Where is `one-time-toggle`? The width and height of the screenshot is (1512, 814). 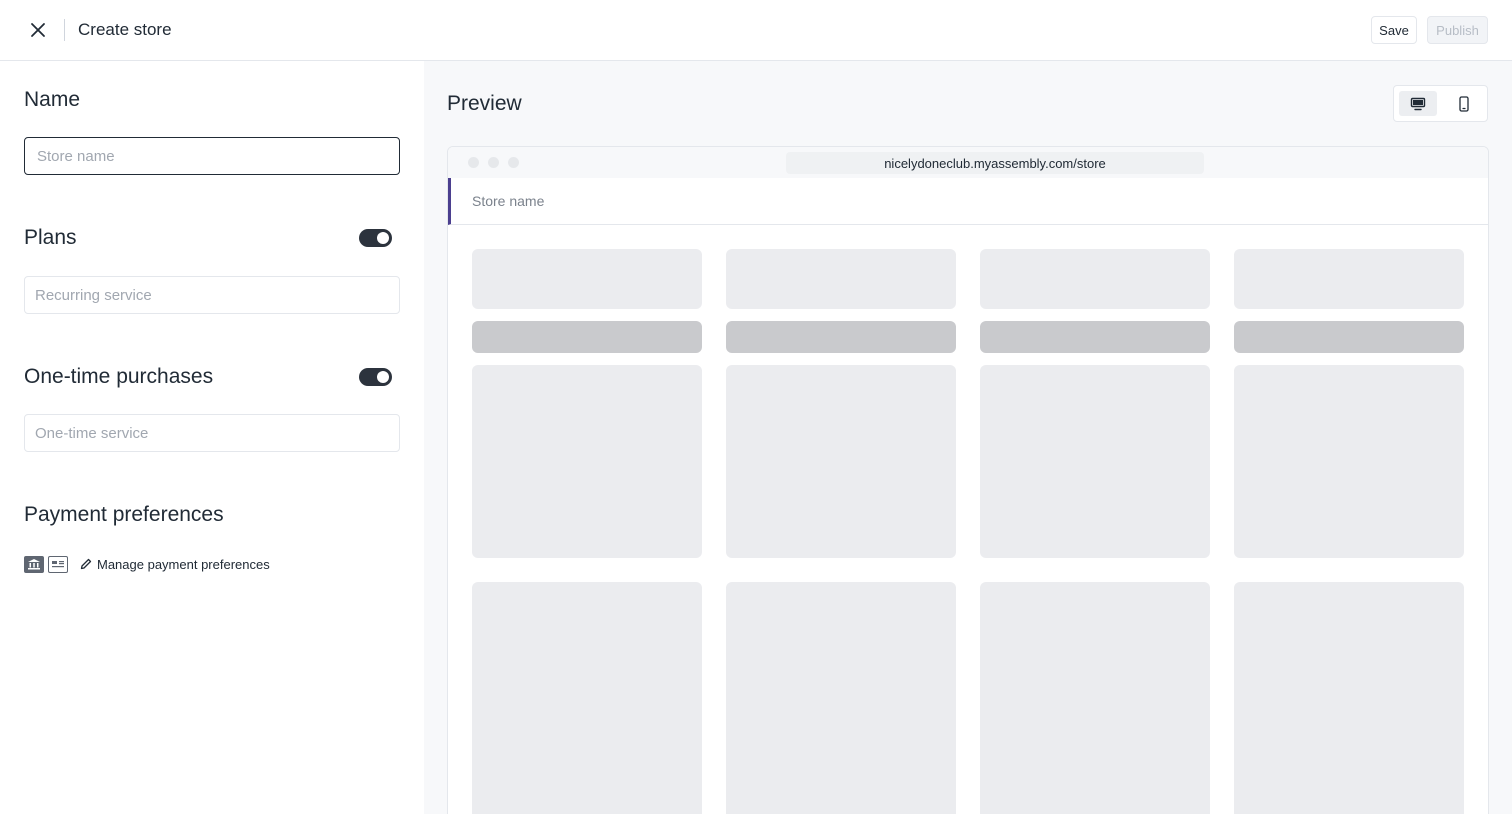
one-time-toggle is located at coordinates (375, 377).